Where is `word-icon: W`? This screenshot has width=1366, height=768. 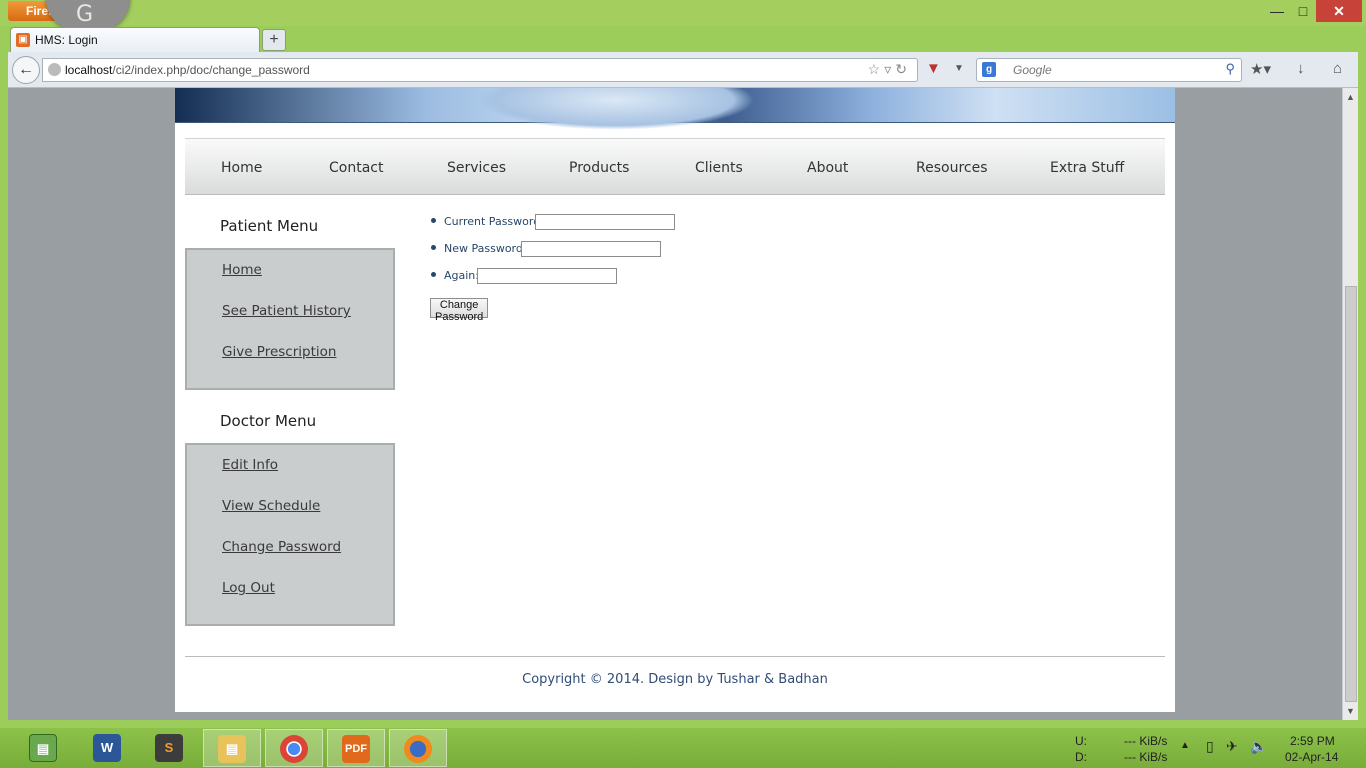 word-icon: W is located at coordinates (107, 748).